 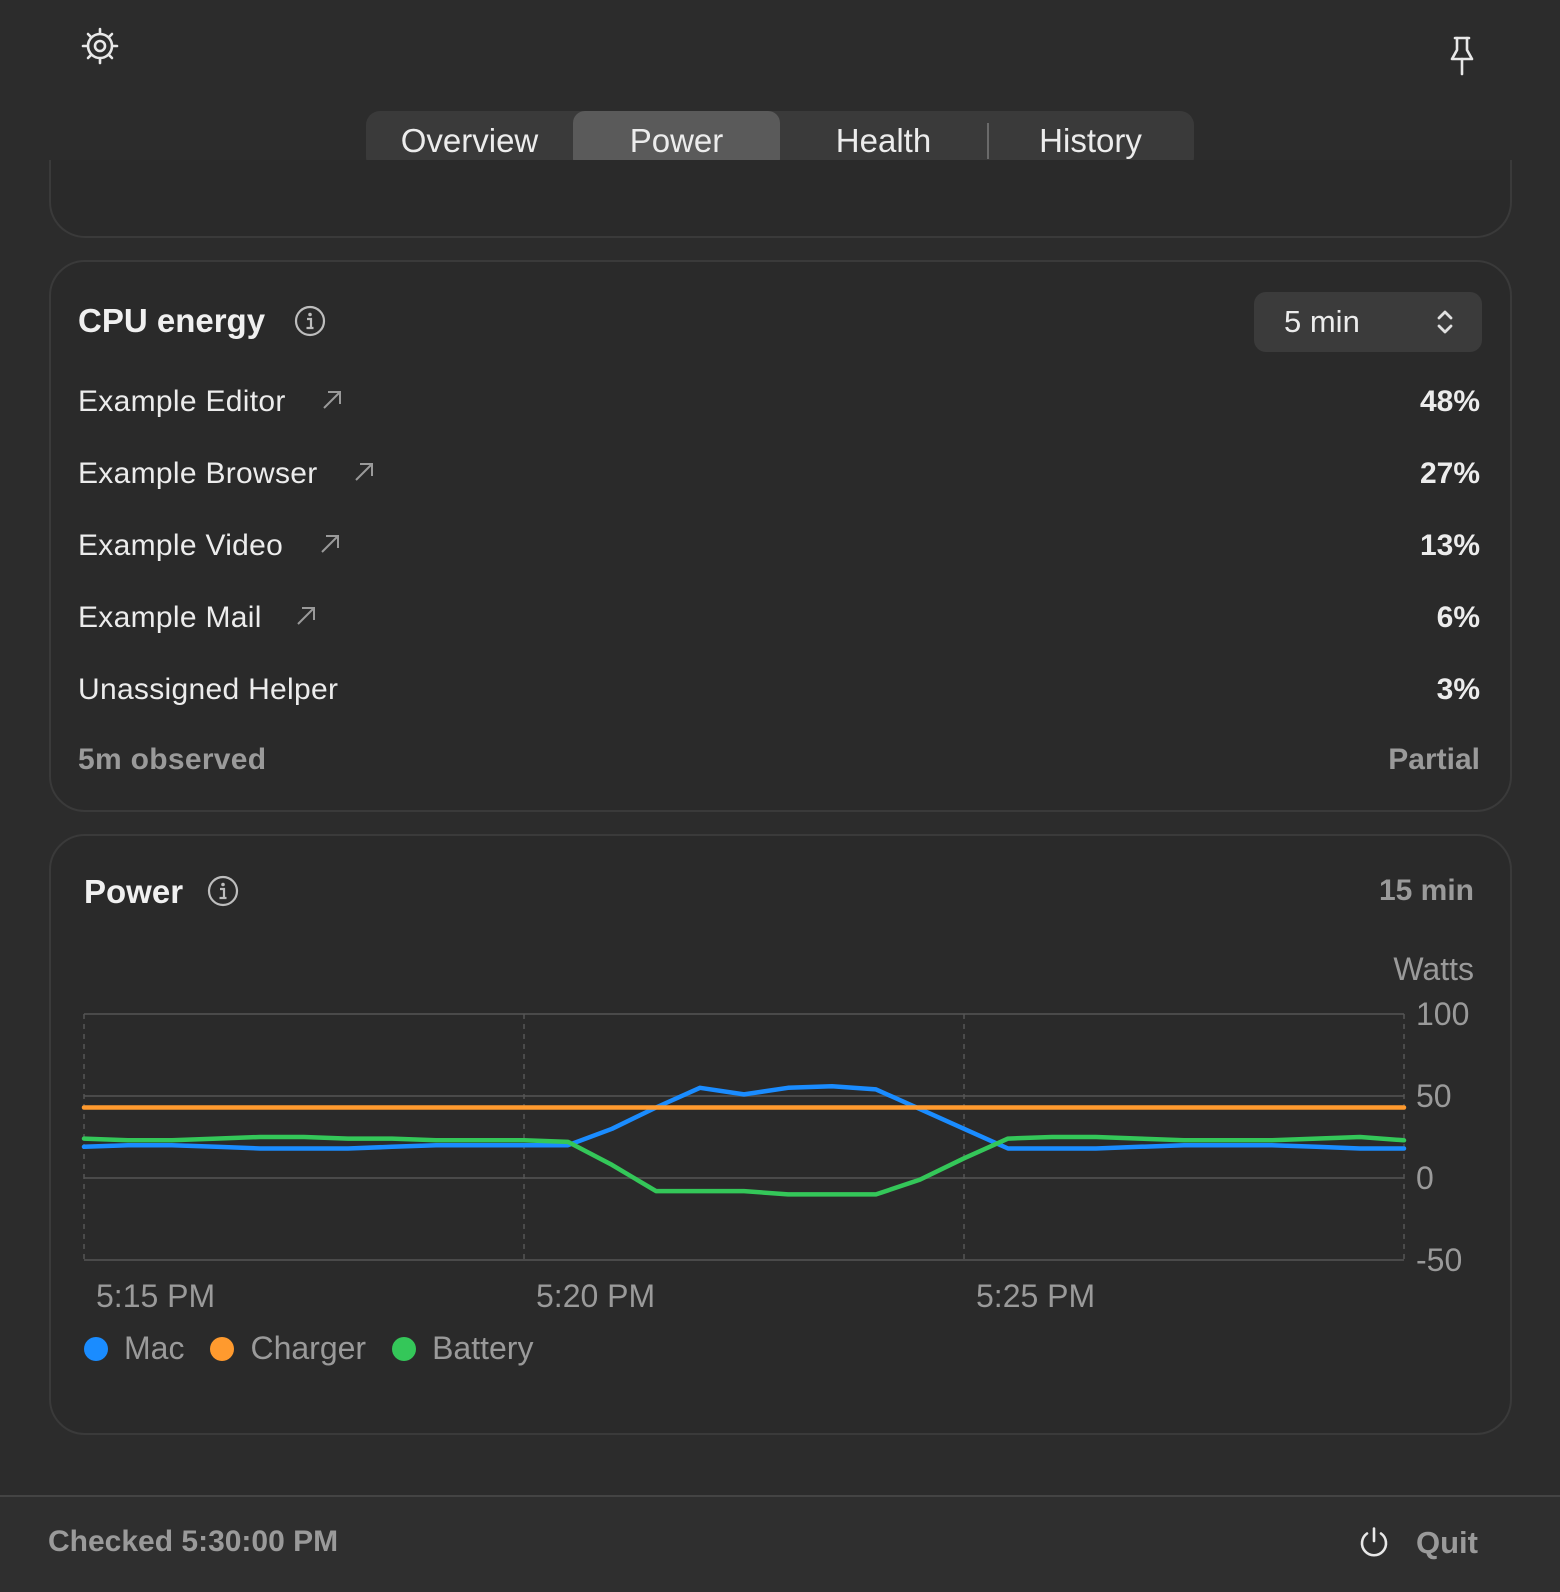 I want to click on y-tick-label: -50, so click(x=1439, y=1260).